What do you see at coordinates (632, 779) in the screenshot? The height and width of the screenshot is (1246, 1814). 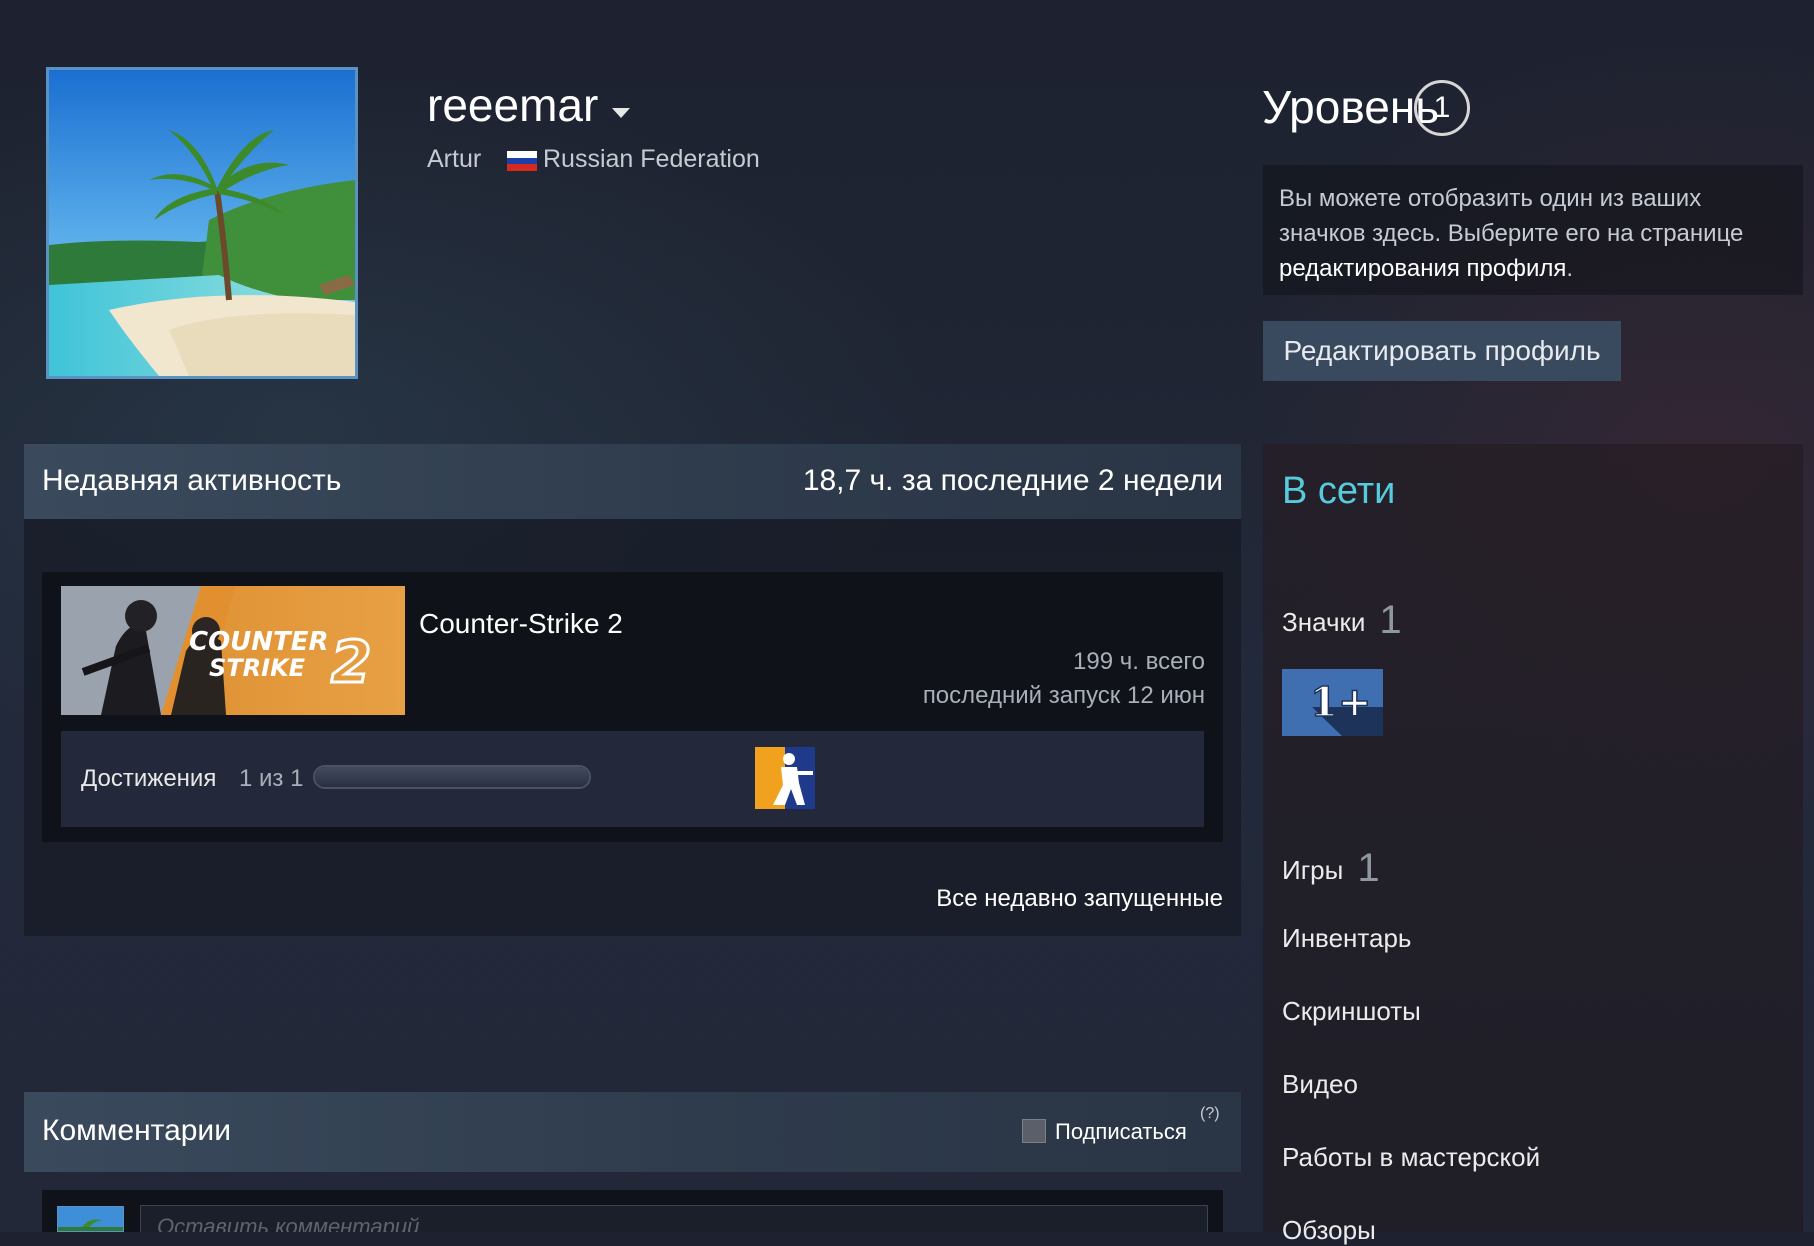 I see `achievements-row` at bounding box center [632, 779].